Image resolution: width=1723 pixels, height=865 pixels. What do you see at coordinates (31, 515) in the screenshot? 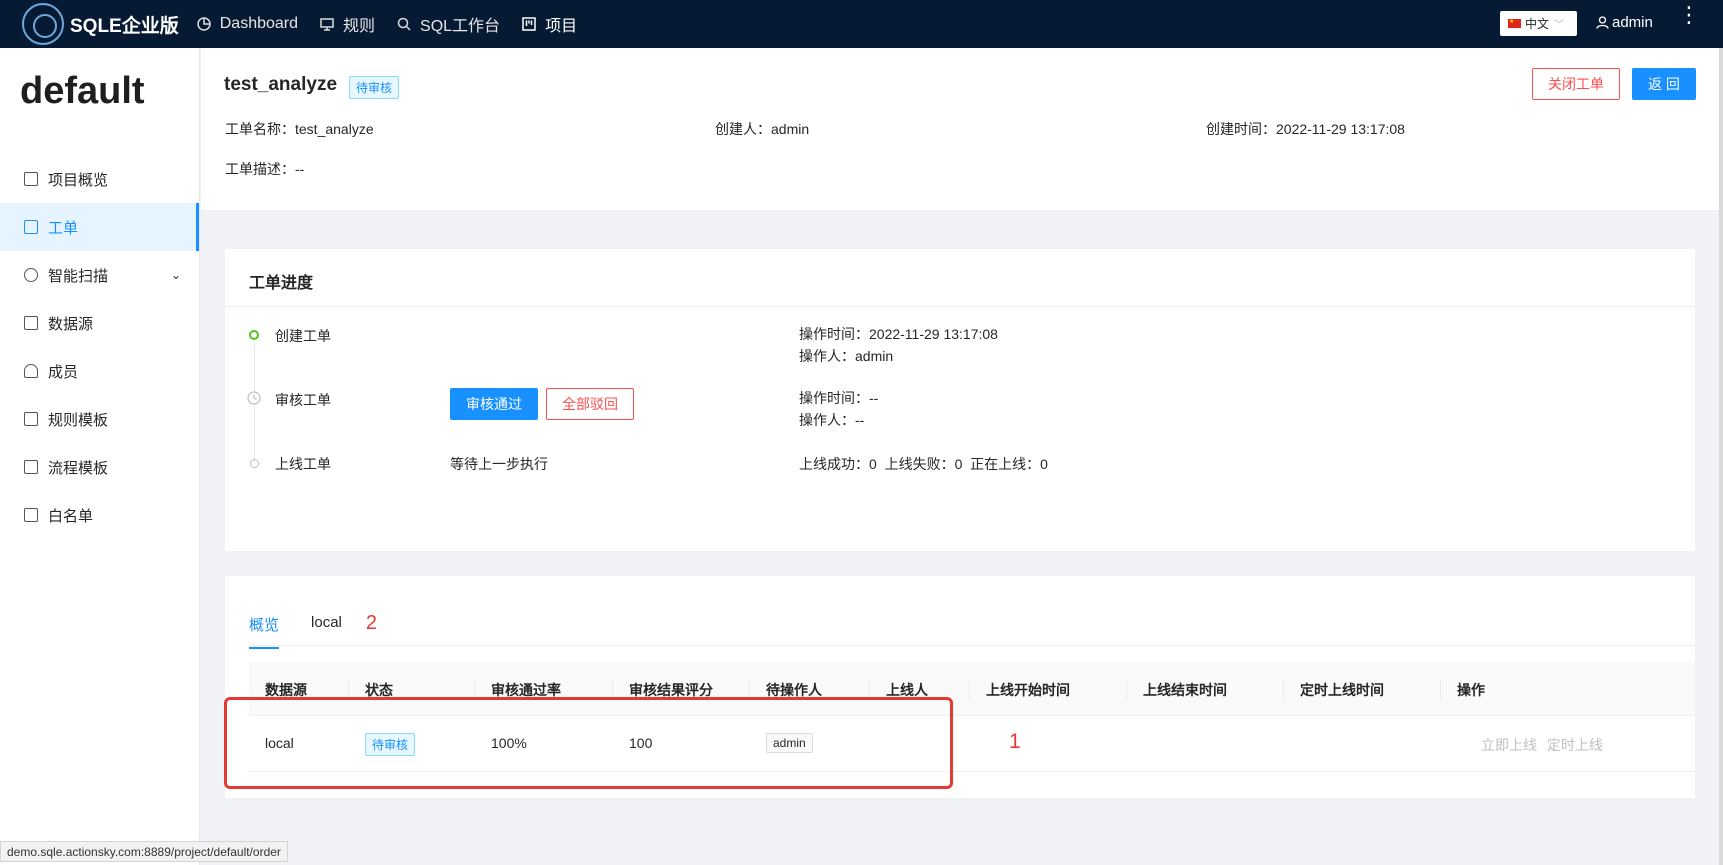
I see `list-file-icon` at bounding box center [31, 515].